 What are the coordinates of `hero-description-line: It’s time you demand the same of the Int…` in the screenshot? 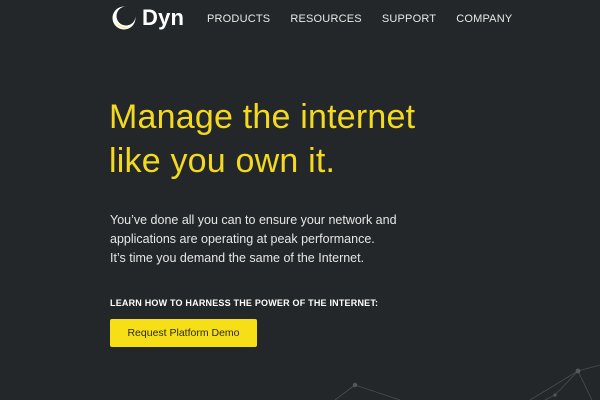 It's located at (237, 258).